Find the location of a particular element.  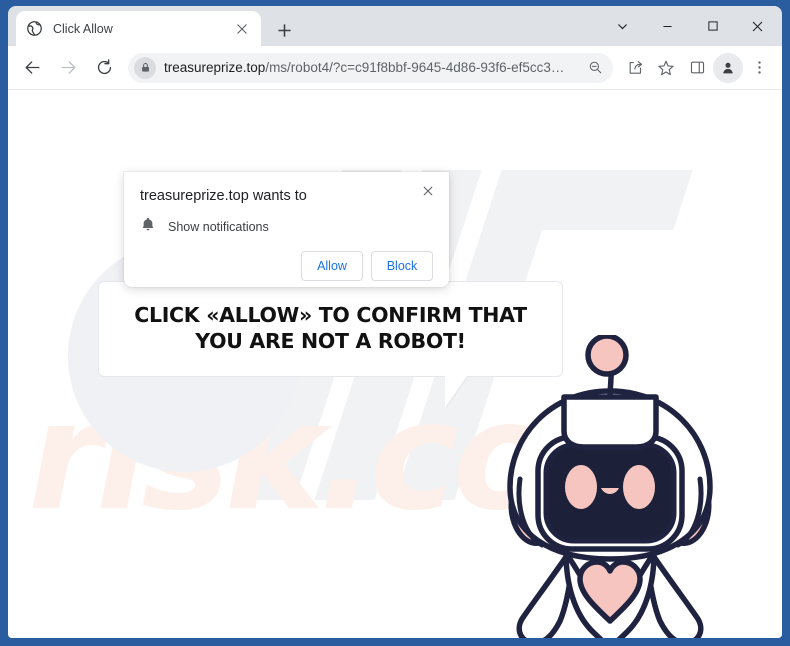

url-host: treasureprize.top is located at coordinates (215, 67).